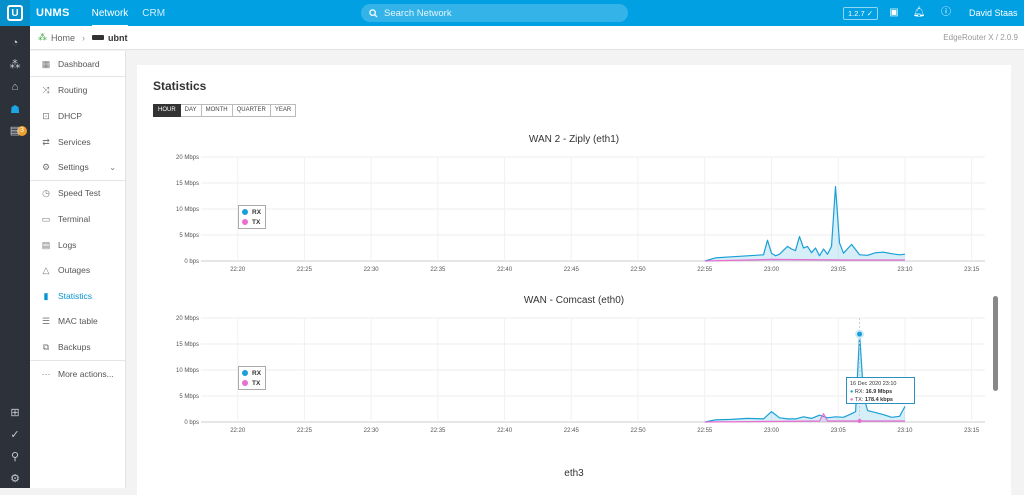  Describe the element at coordinates (946, 13) in the screenshot. I see `help-icon: ⓘ` at that location.